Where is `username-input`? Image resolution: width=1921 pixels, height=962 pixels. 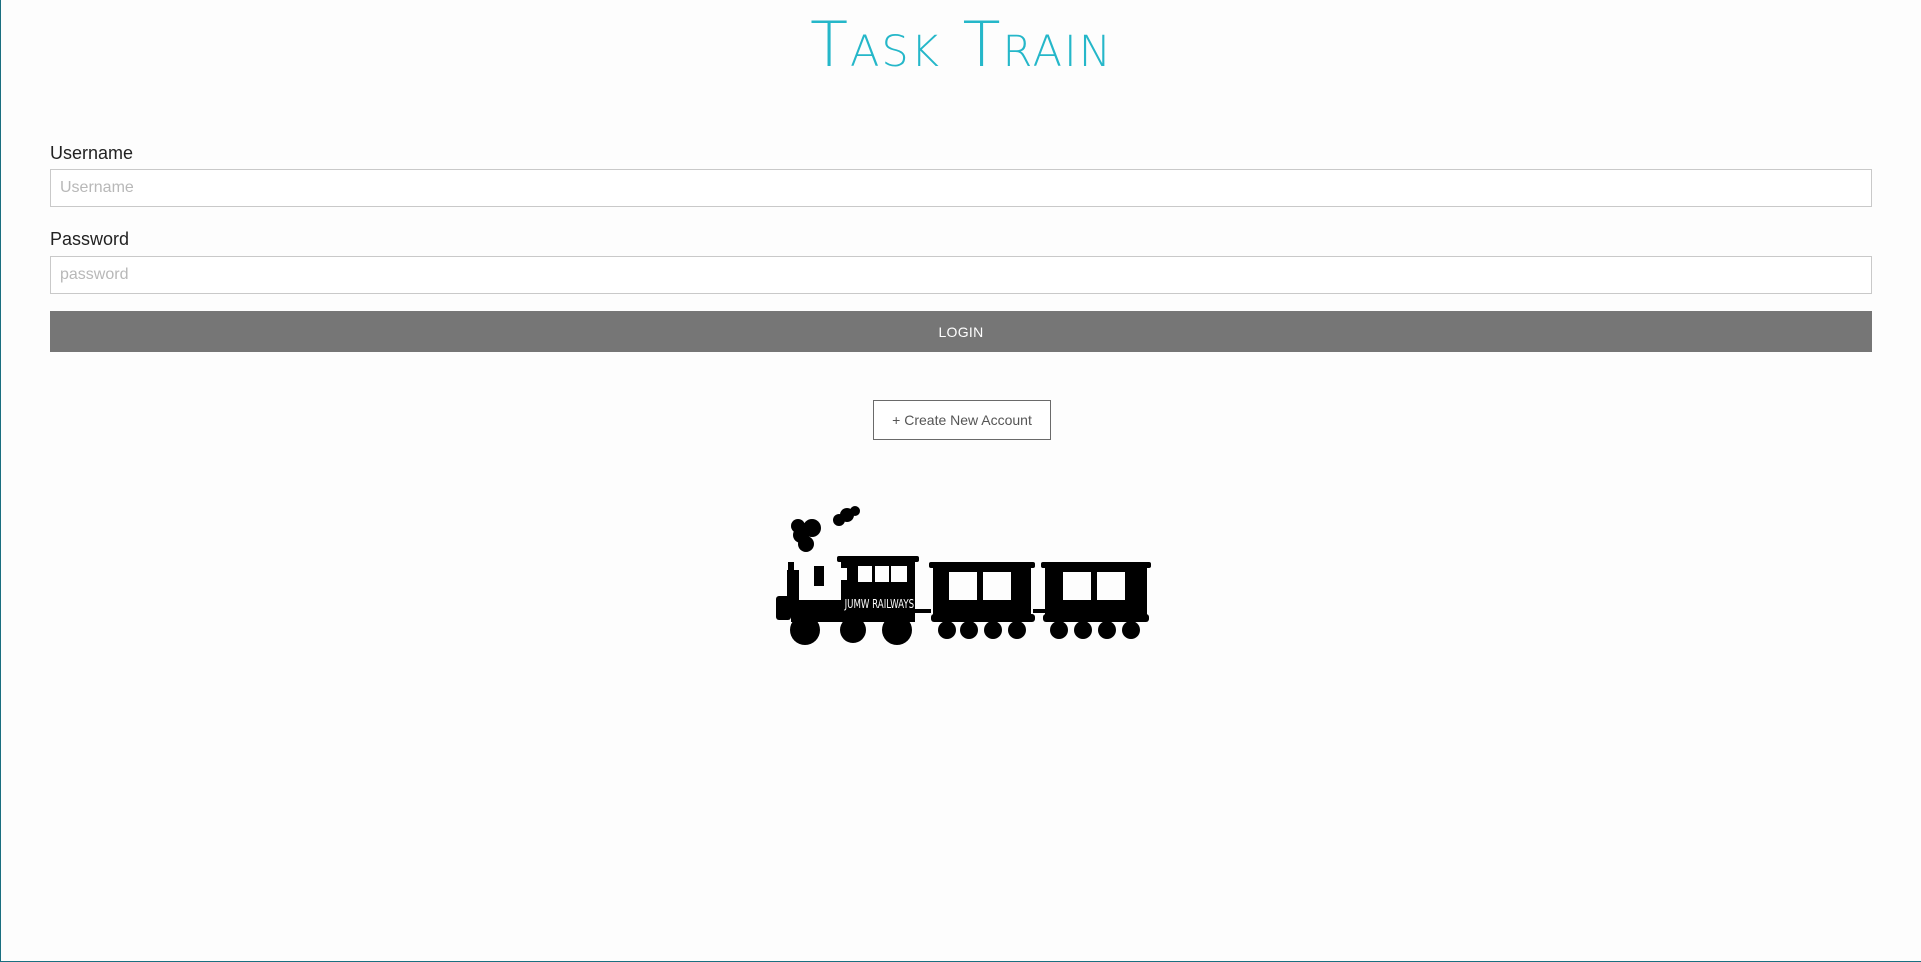
username-input is located at coordinates (961, 188).